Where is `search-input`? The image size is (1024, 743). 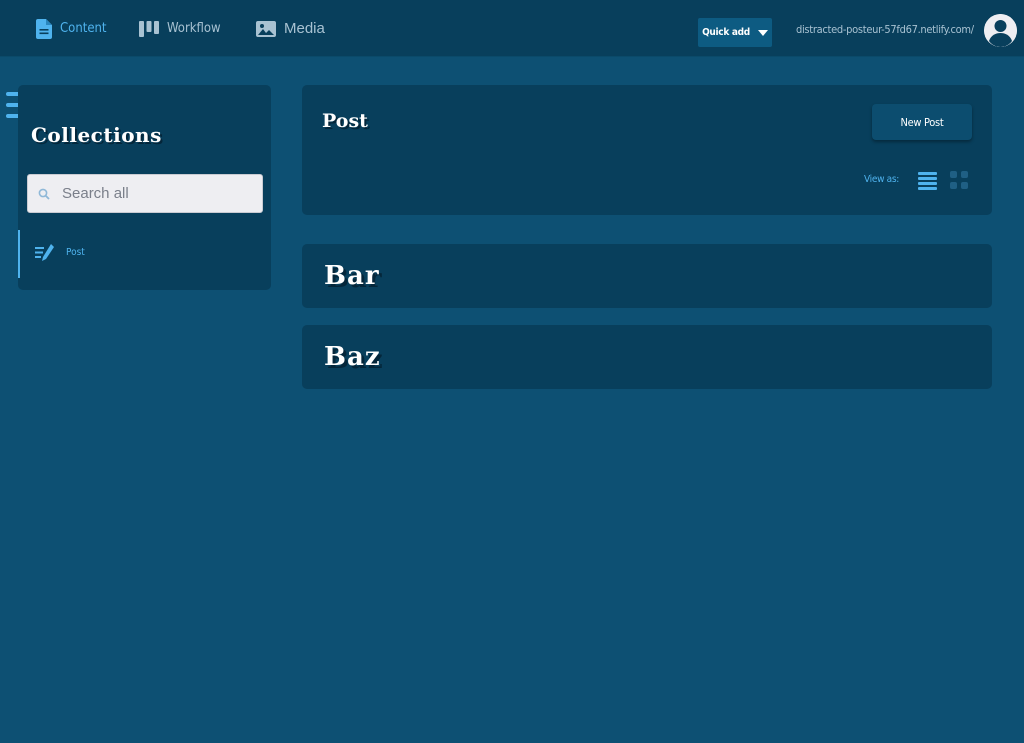
search-input is located at coordinates (159, 193).